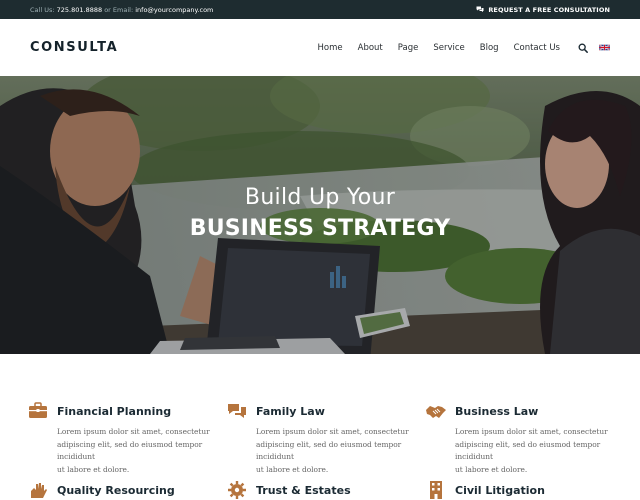  Describe the element at coordinates (604, 47) in the screenshot. I see `uk-flag-icon` at that location.